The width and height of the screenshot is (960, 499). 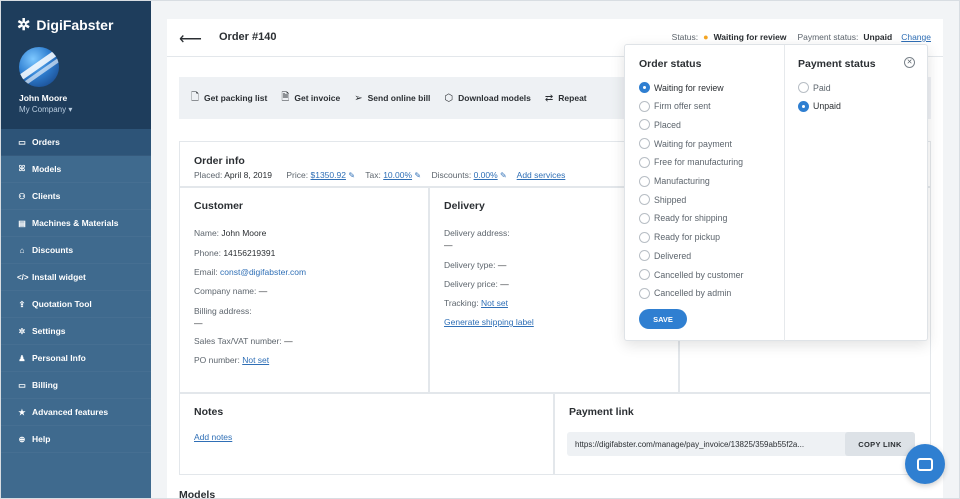 I want to click on order-status-option-ready-for-shipping: Ready for shipping, so click(x=683, y=218).